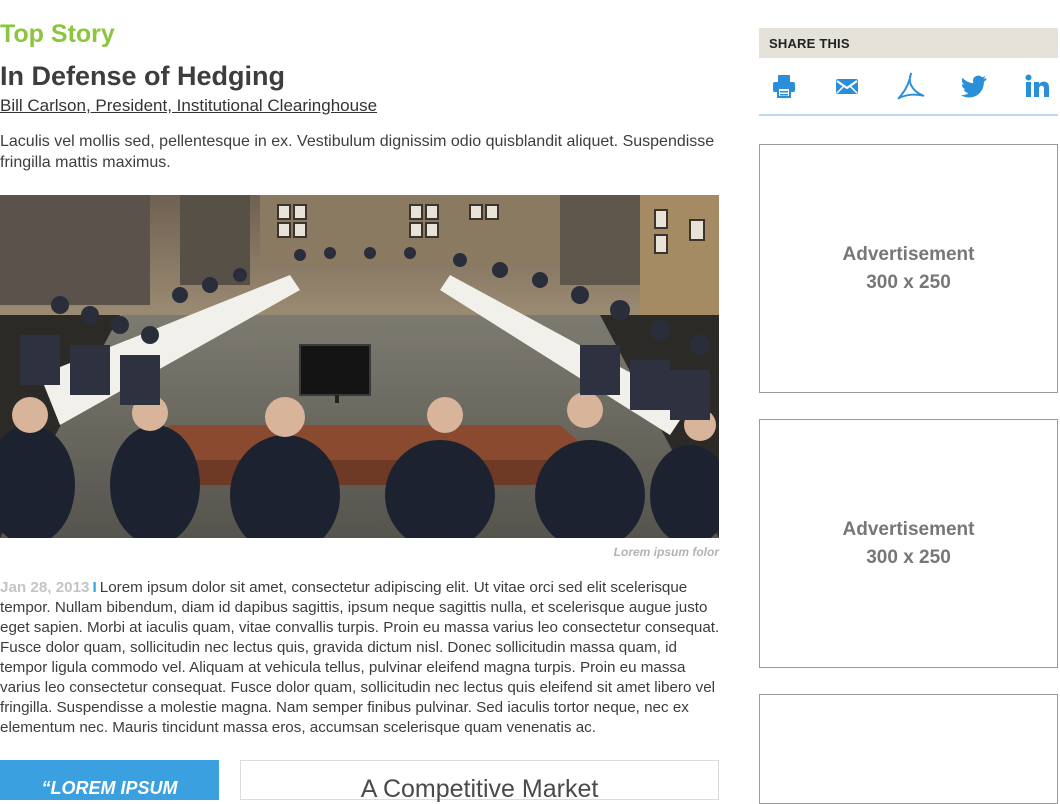 The width and height of the screenshot is (1060, 804). I want to click on pdf-icon, so click(911, 86).